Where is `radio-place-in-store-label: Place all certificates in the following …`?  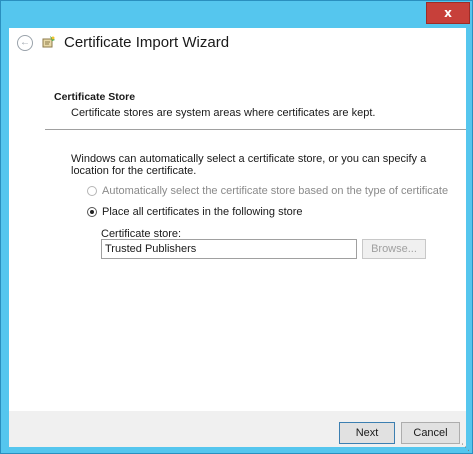 radio-place-in-store-label: Place all certificates in the following … is located at coordinates (202, 212).